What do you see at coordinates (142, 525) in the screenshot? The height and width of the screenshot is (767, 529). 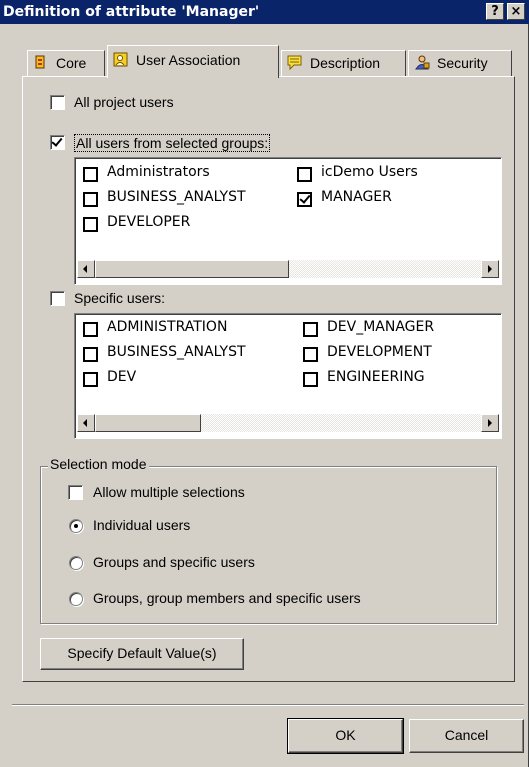 I see `radio-individual-users-label: Individual users` at bounding box center [142, 525].